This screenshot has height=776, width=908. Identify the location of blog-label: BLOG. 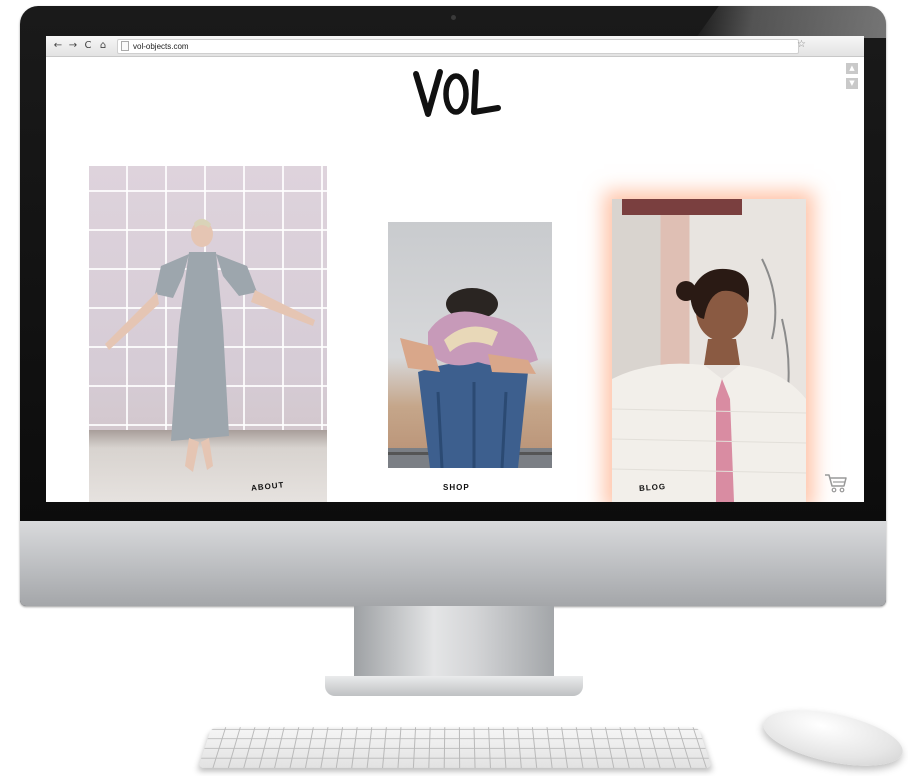
(653, 487).